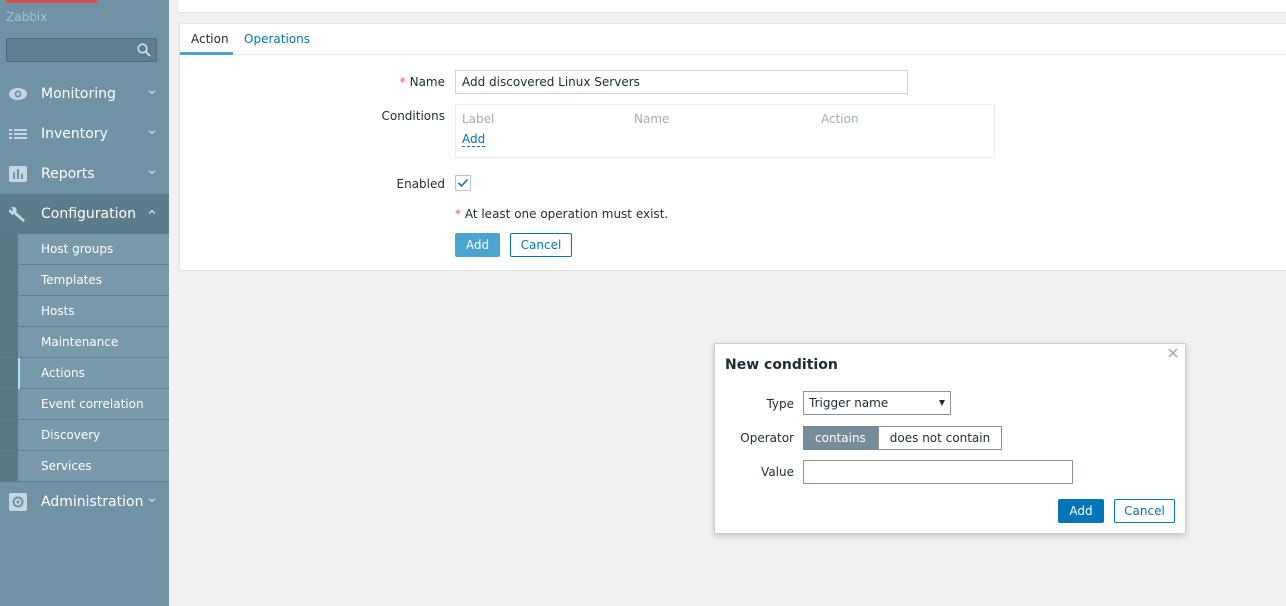 Image resolution: width=1286 pixels, height=606 pixels. Describe the element at coordinates (84, 342) in the screenshot. I see `sidebar-item-maintenance: Maintenance` at that location.